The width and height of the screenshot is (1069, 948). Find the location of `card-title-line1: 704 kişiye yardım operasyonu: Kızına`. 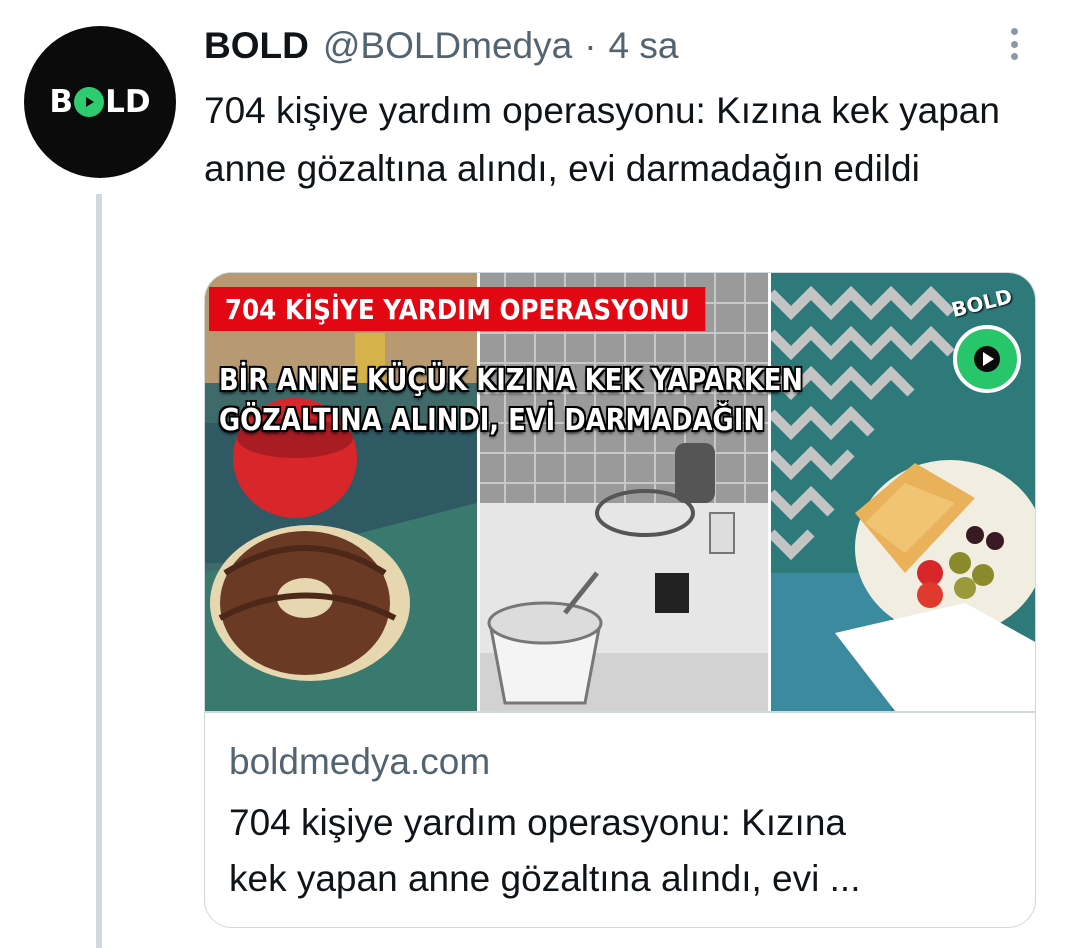

card-title-line1: 704 kişiye yardım operasyonu: Kızına is located at coordinates (537, 822).